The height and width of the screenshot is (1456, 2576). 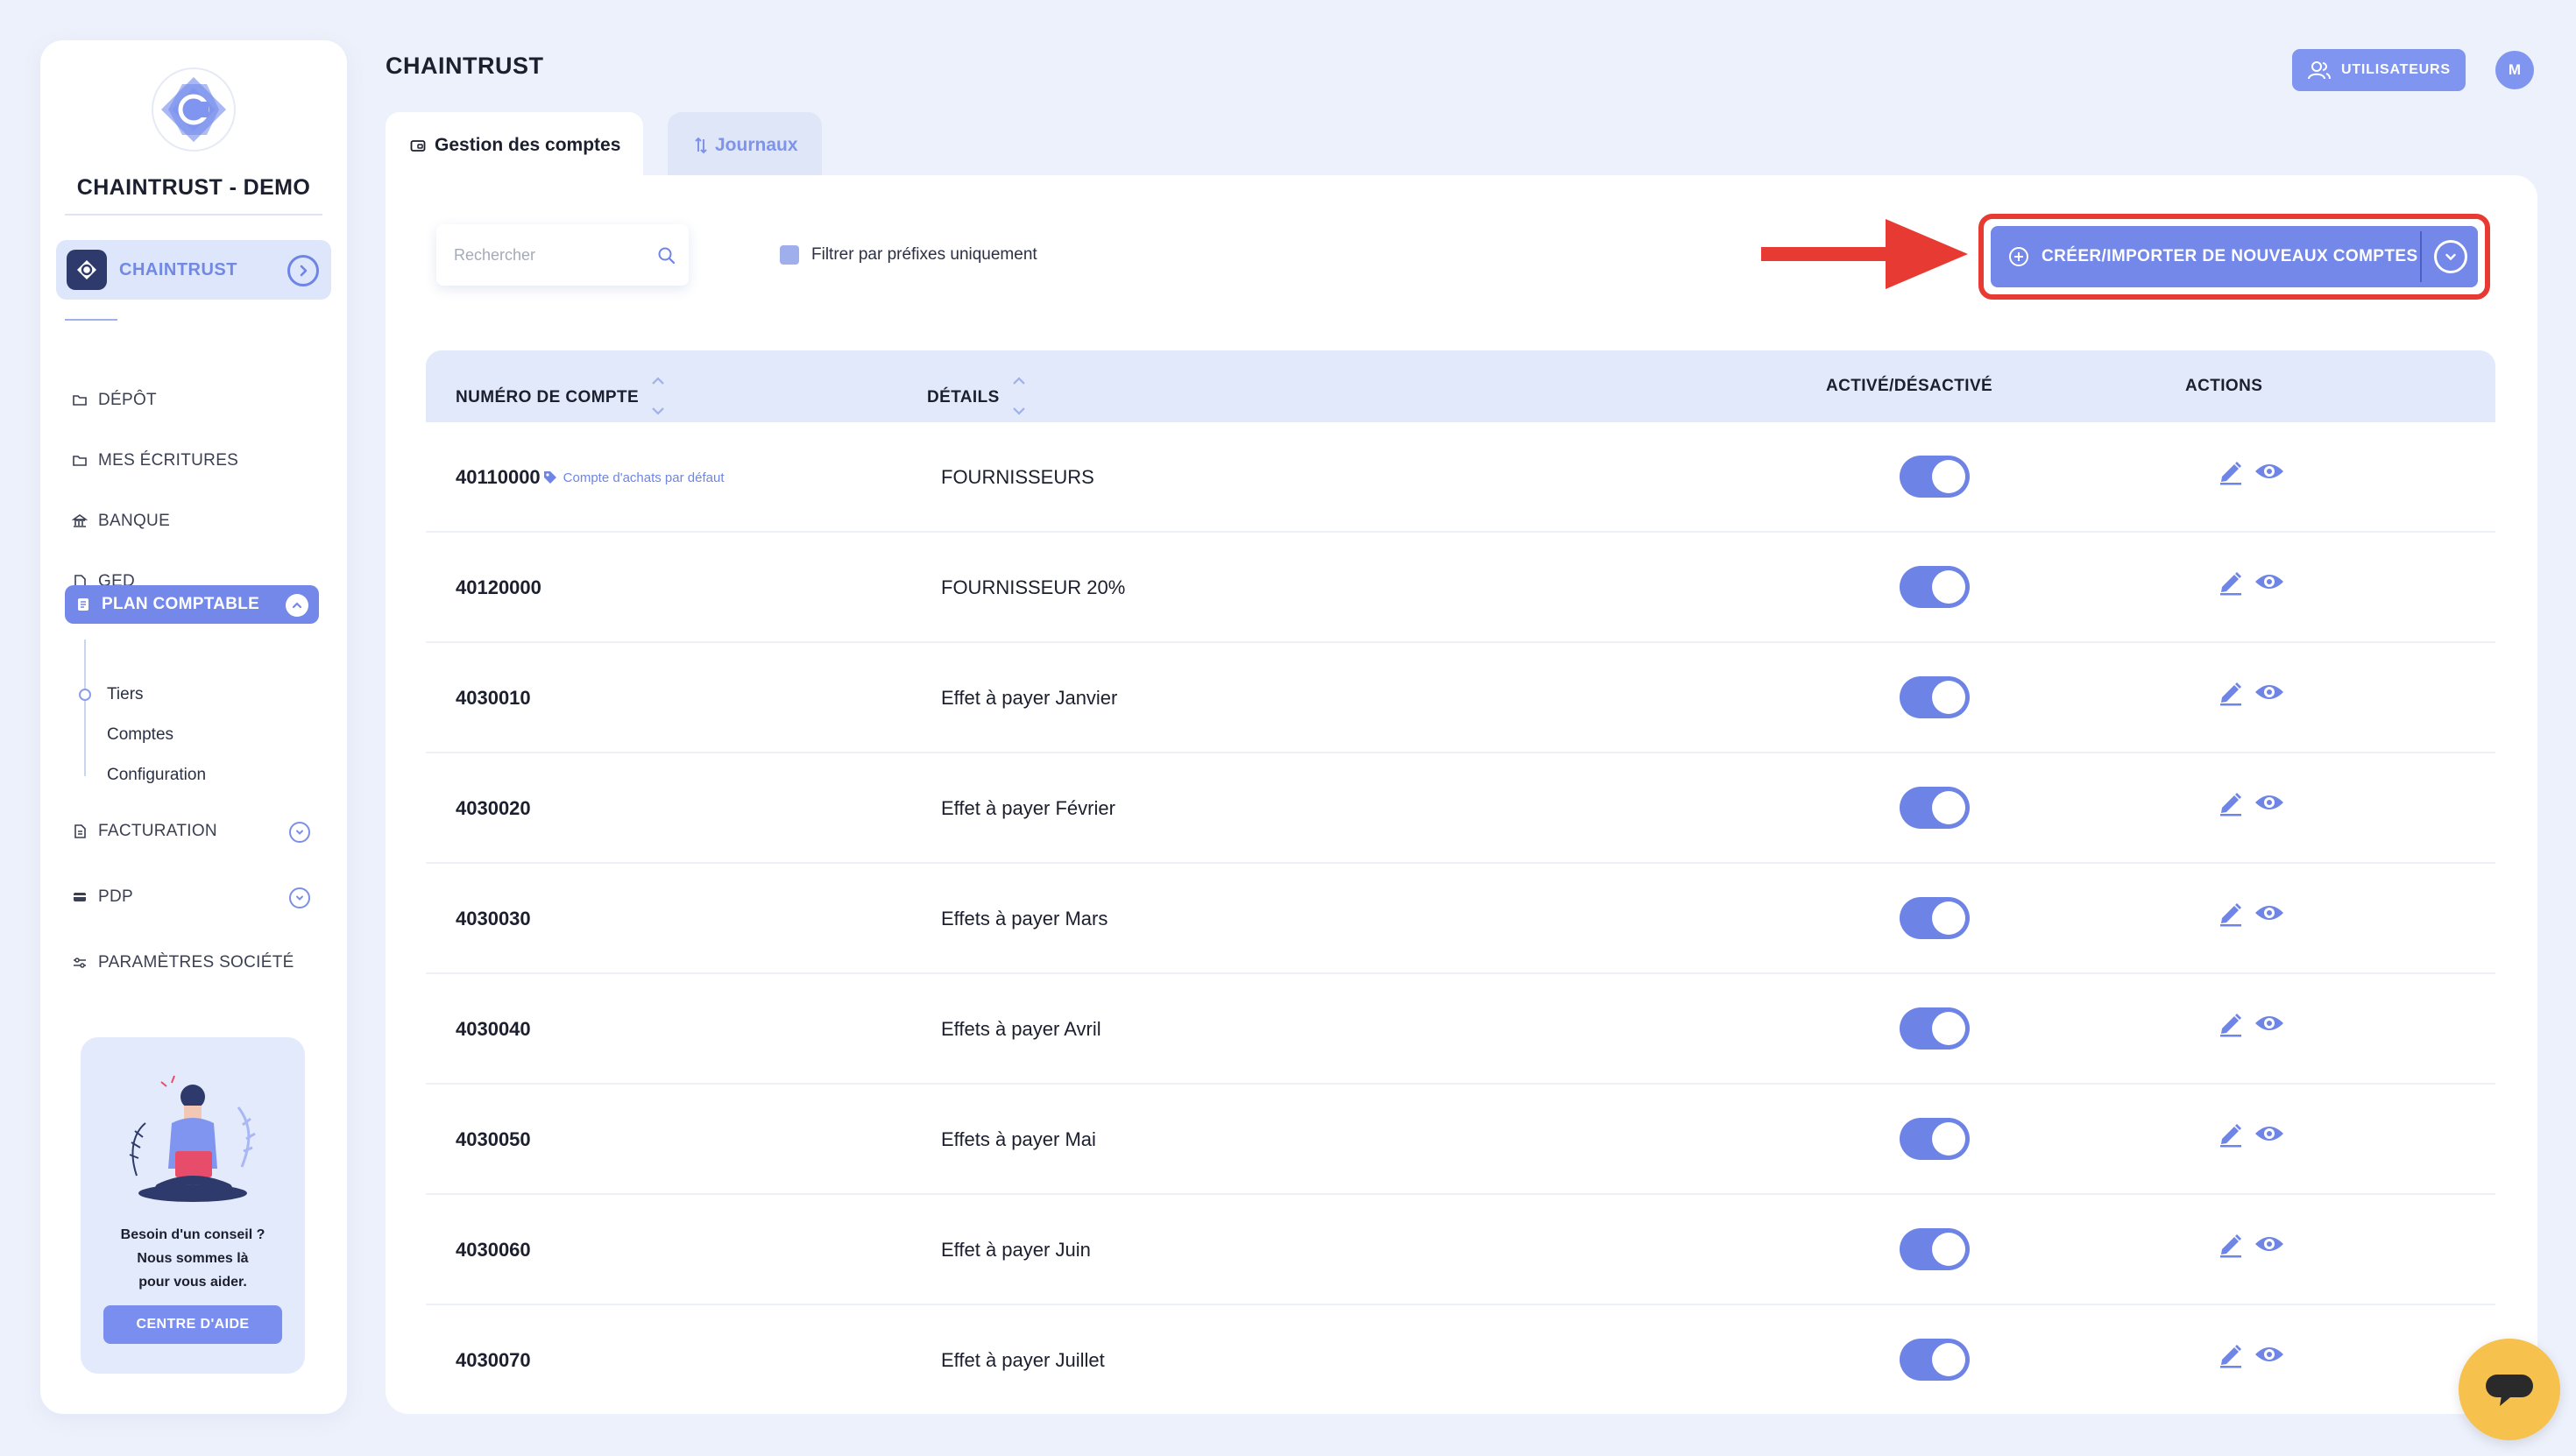 What do you see at coordinates (1028, 808) in the screenshot?
I see `account-details: Effet à payer Février` at bounding box center [1028, 808].